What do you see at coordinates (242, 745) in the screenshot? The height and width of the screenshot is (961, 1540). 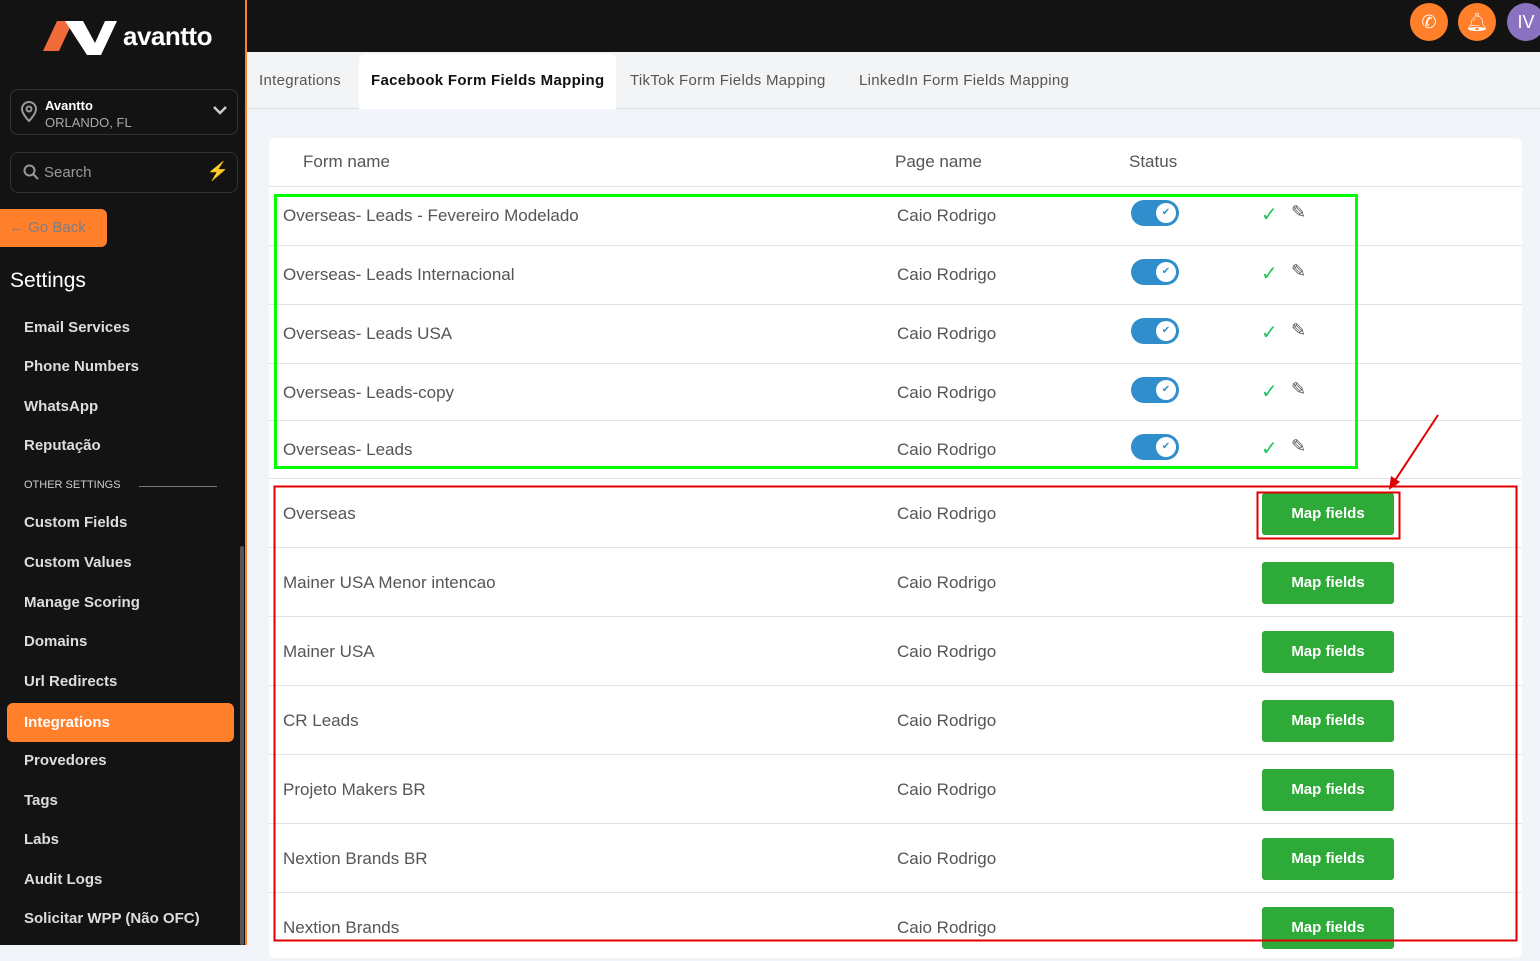 I see `sidebar-scrollbar` at bounding box center [242, 745].